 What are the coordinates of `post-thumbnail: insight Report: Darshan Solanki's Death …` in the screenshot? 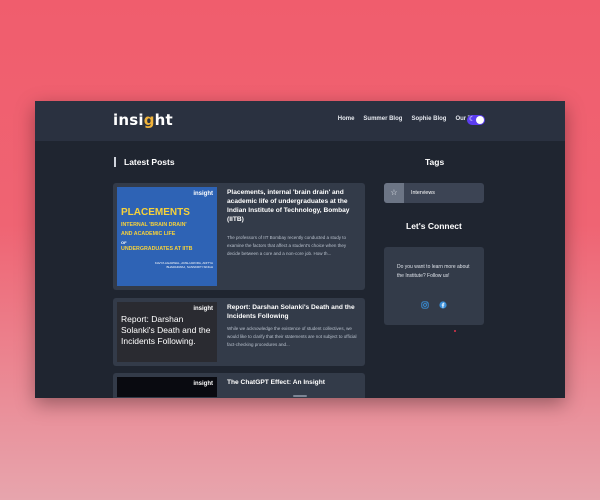 It's located at (167, 332).